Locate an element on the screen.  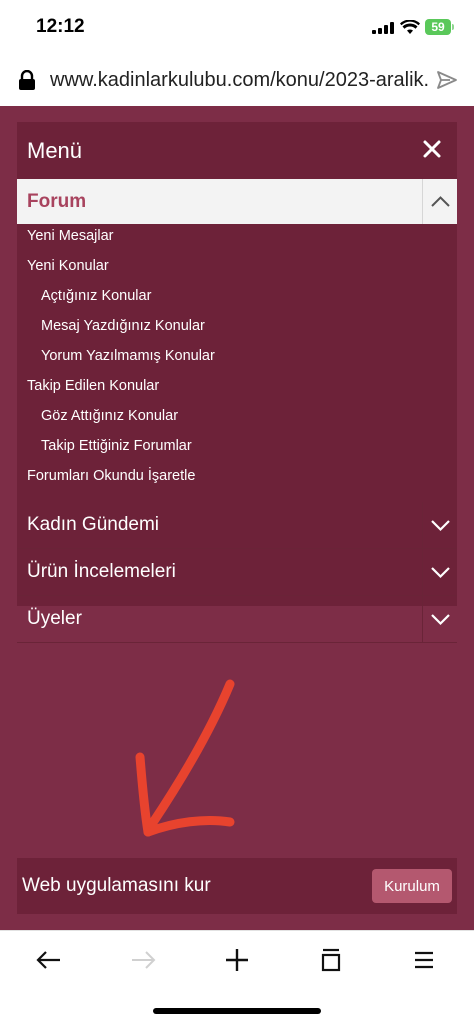
annotation-arrow-icon is located at coordinates (185, 758).